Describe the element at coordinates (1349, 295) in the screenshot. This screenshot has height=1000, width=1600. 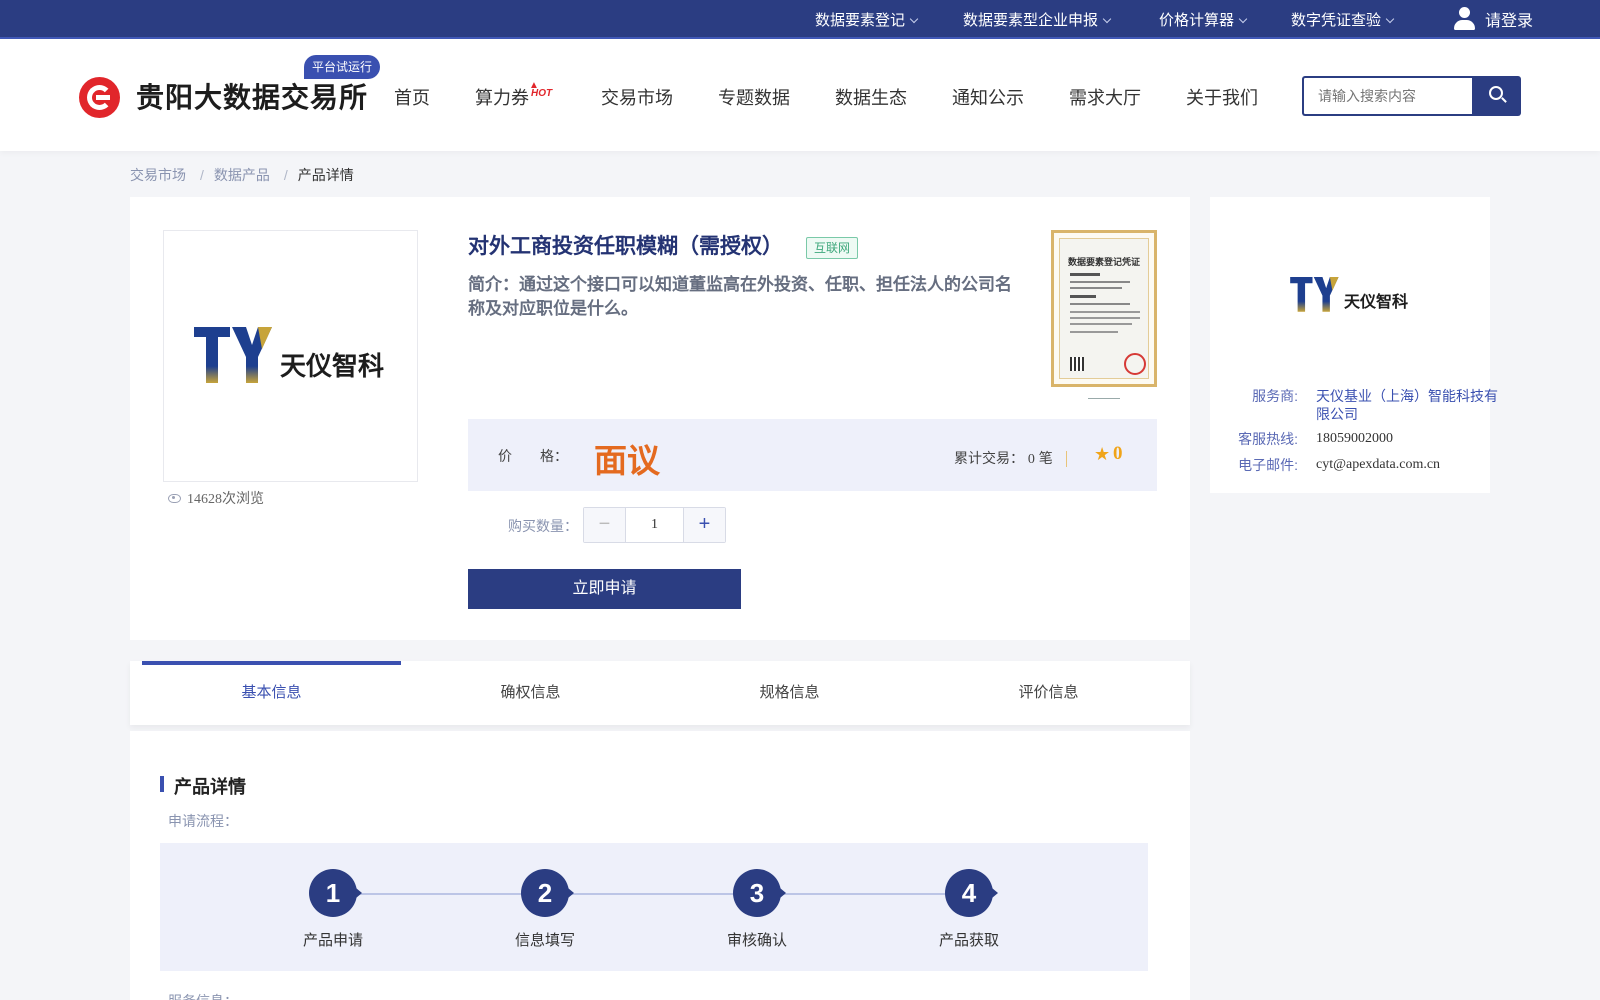
I see `provider-logo: 天仪智科` at that location.